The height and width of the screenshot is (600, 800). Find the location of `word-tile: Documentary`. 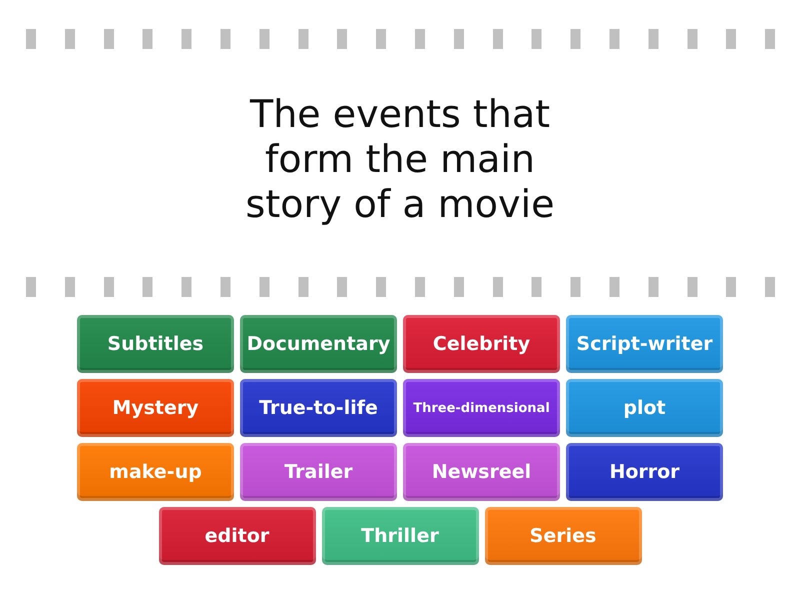

word-tile: Documentary is located at coordinates (318, 344).